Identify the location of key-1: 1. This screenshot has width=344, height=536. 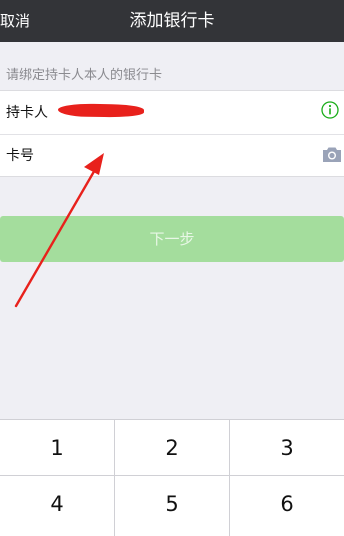
(57, 447).